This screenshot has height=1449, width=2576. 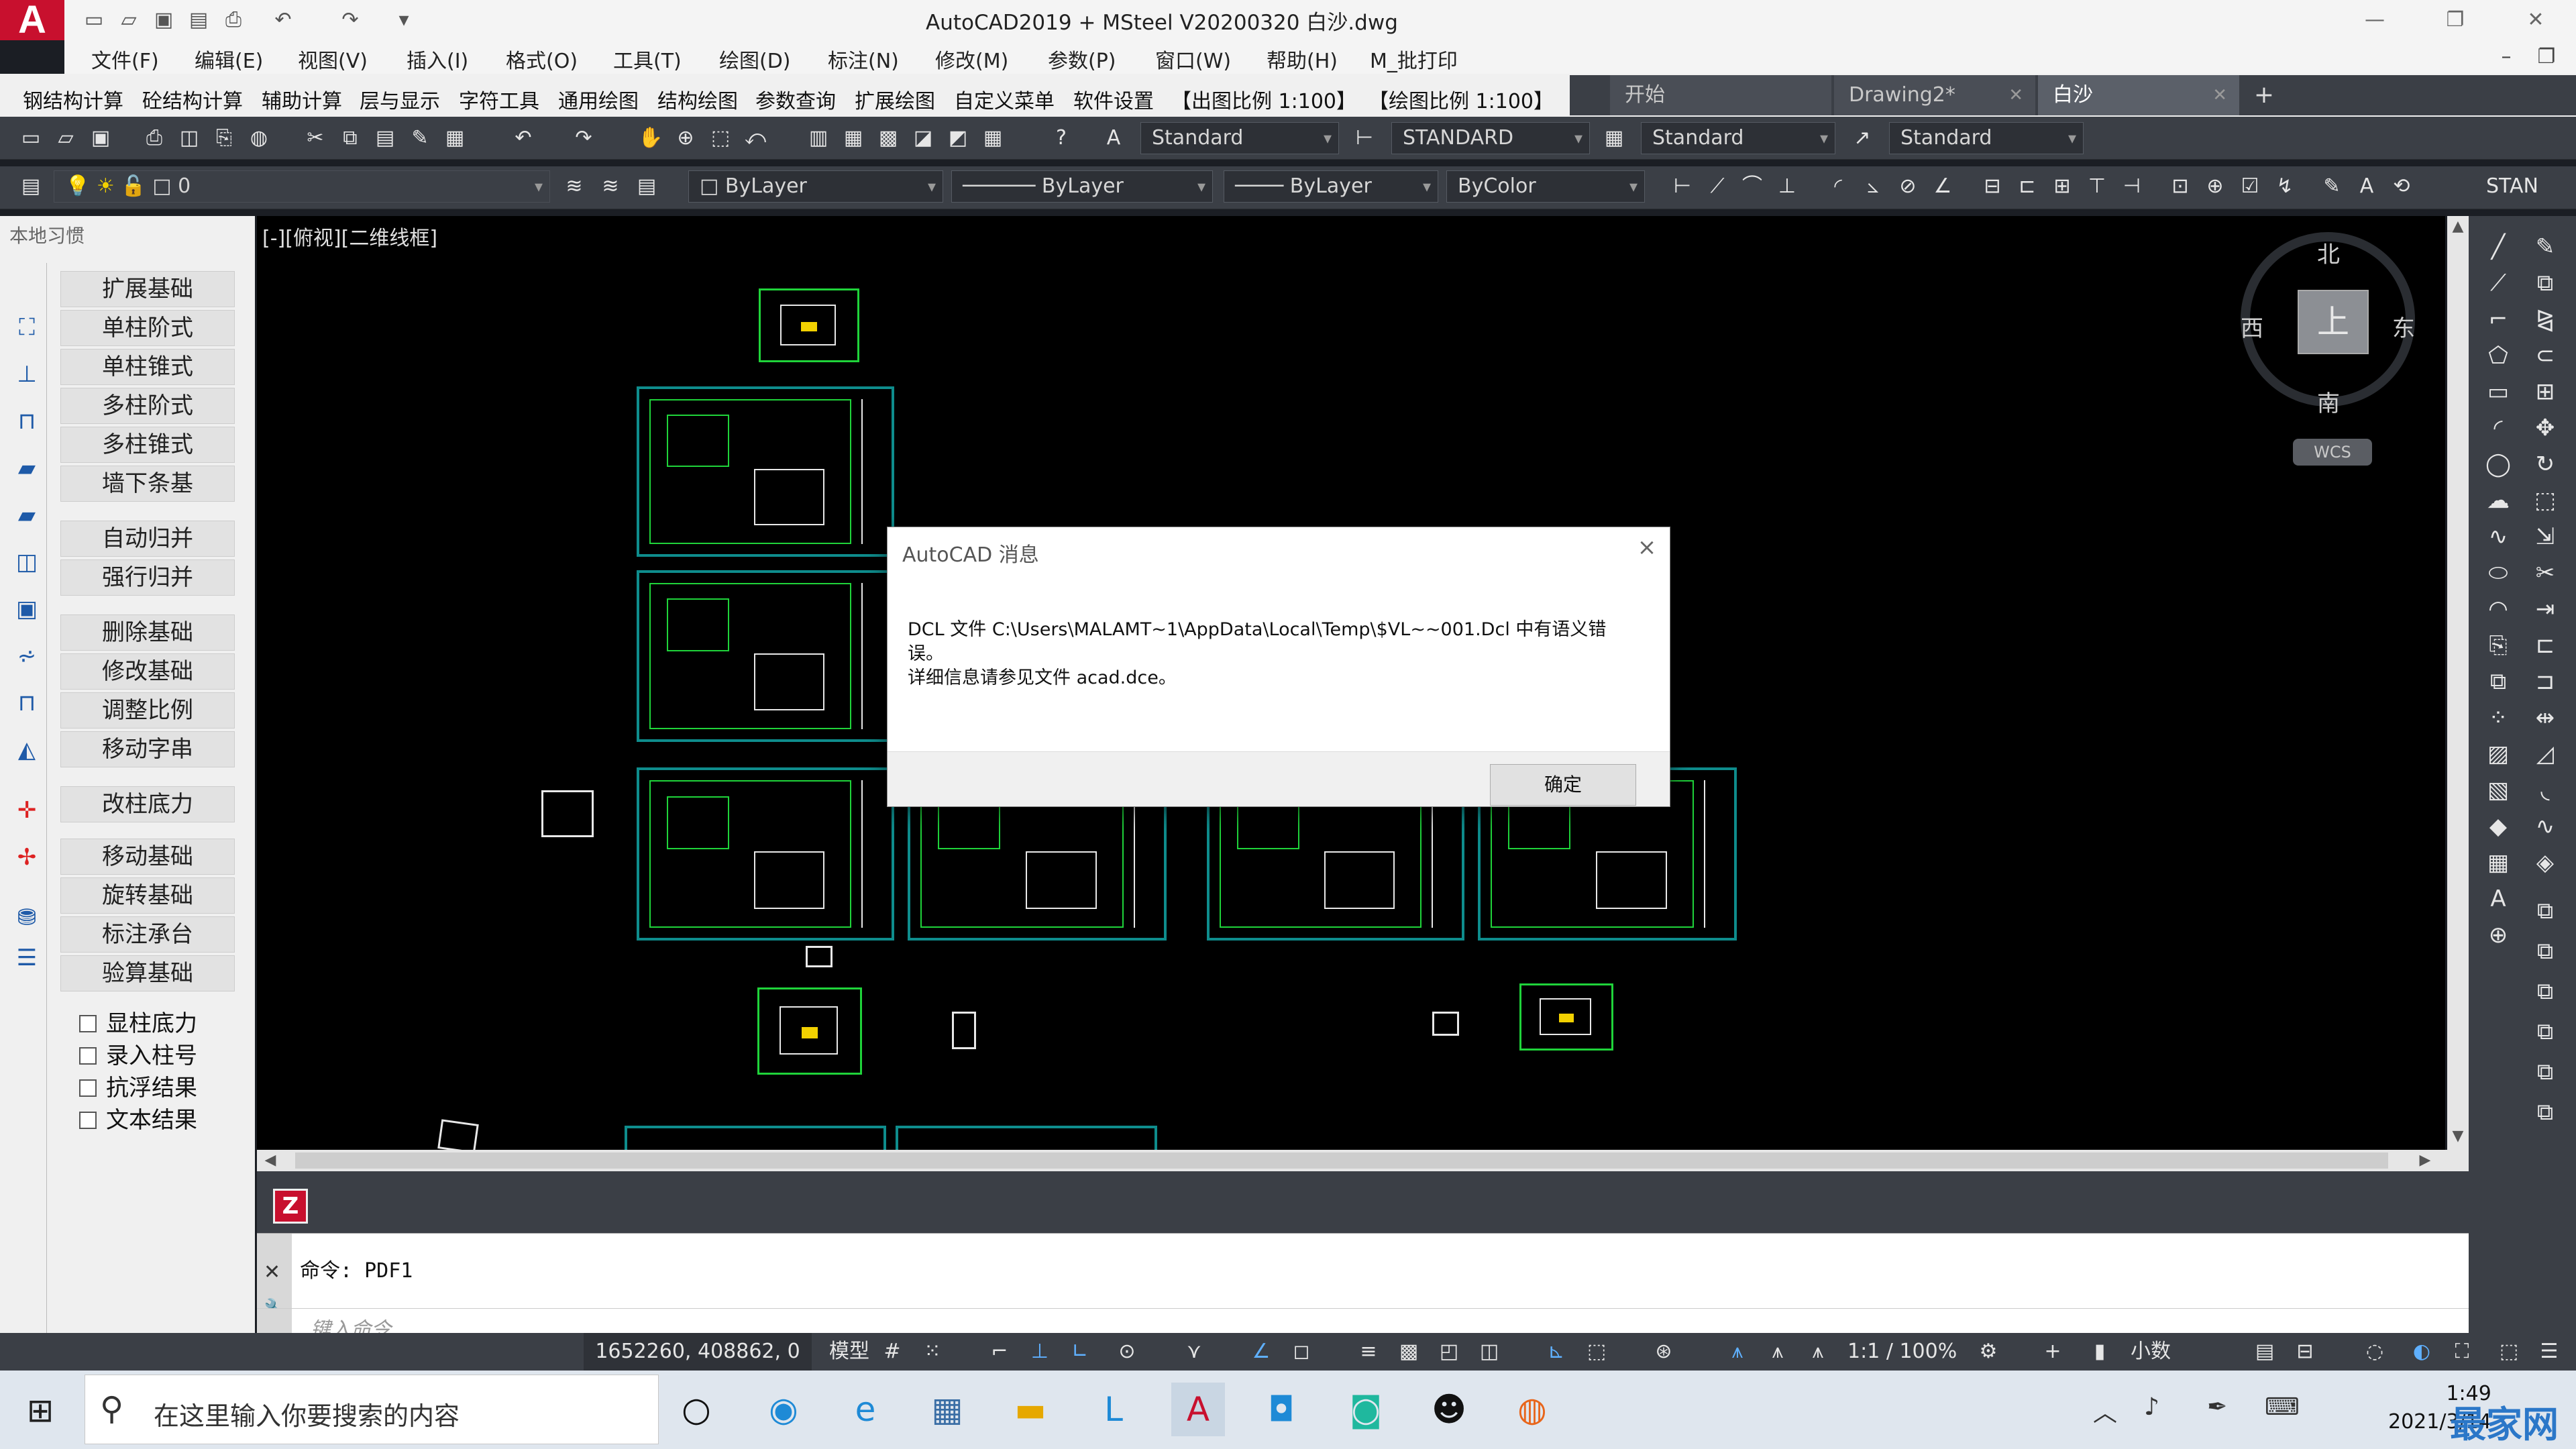 What do you see at coordinates (138, 1053) in the screenshot?
I see `enter-column-no-checkbox: 录入柱号` at bounding box center [138, 1053].